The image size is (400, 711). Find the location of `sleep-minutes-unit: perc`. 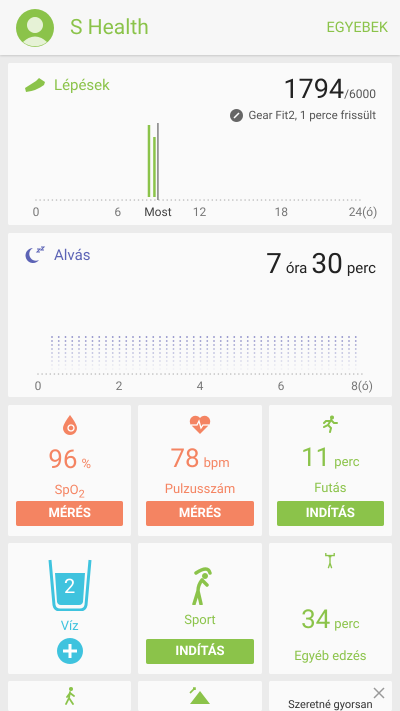

sleep-minutes-unit: perc is located at coordinates (361, 268).